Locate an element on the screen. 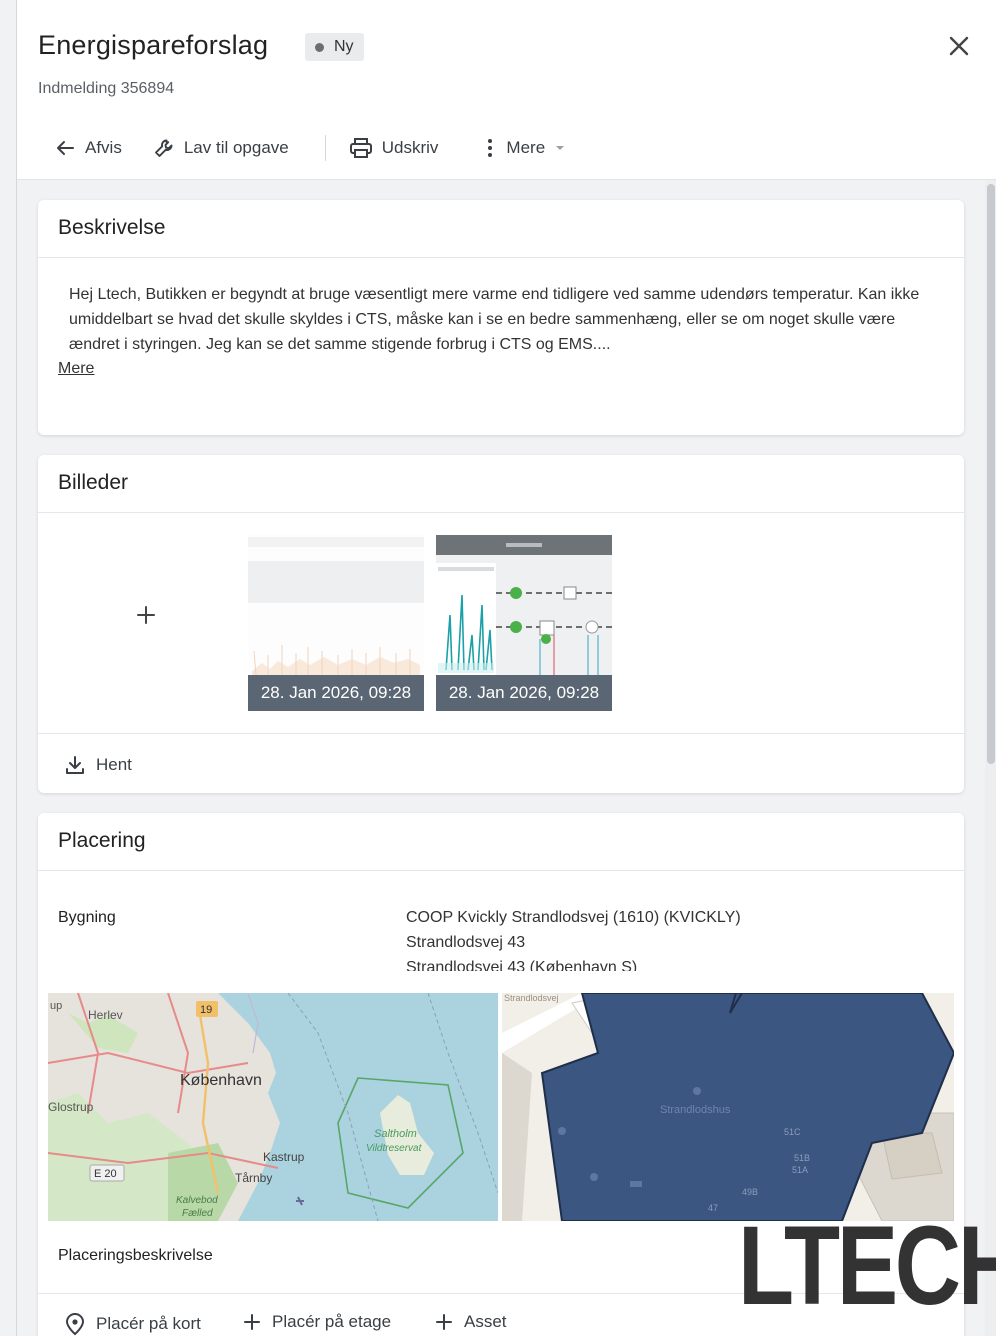 This screenshot has height=1336, width=996. download-button: Hent is located at coordinates (98, 765).